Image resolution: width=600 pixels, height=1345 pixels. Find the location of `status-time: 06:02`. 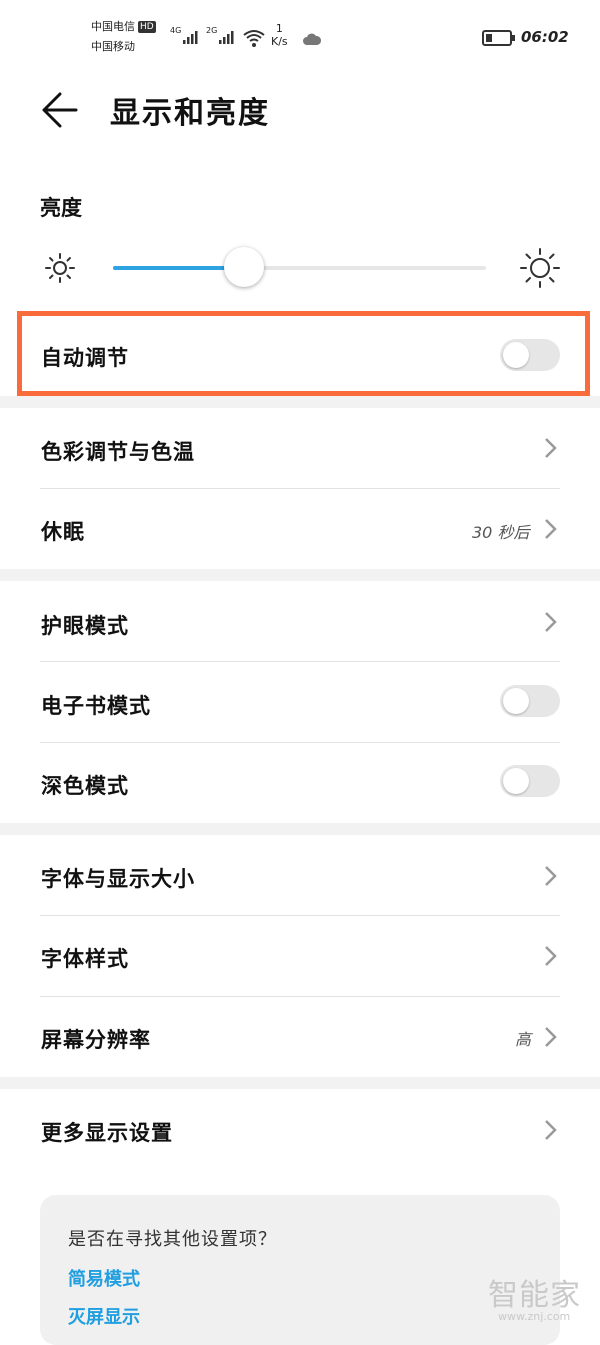

status-time: 06:02 is located at coordinates (545, 37).